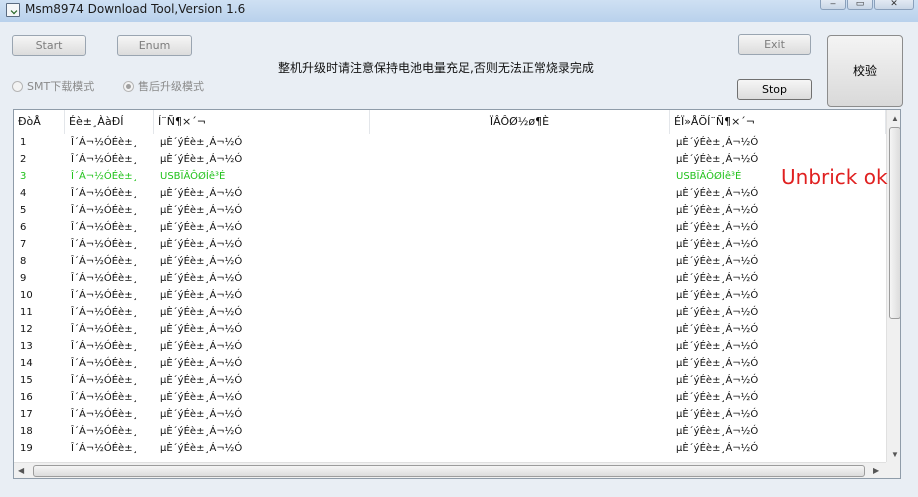 The image size is (918, 497). Describe the element at coordinates (23, 193) in the screenshot. I see `cell-no: 4` at that location.